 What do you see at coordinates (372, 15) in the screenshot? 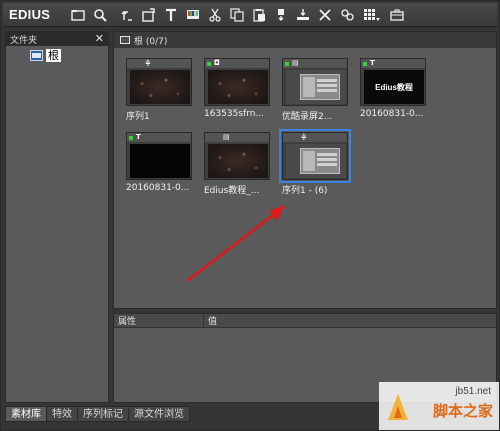
I see `view-mode-icon` at bounding box center [372, 15].